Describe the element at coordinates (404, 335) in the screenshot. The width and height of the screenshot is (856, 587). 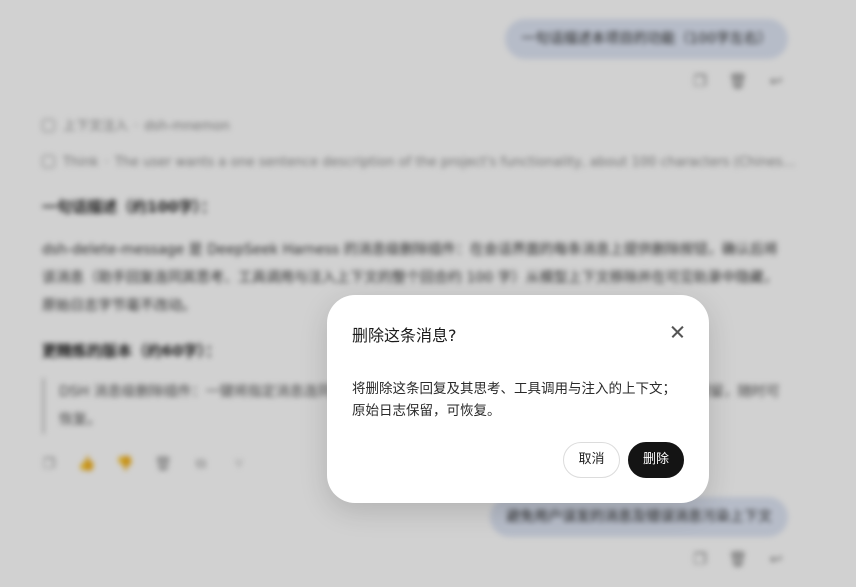
I see `dialog-title: 删除这条消息?` at that location.